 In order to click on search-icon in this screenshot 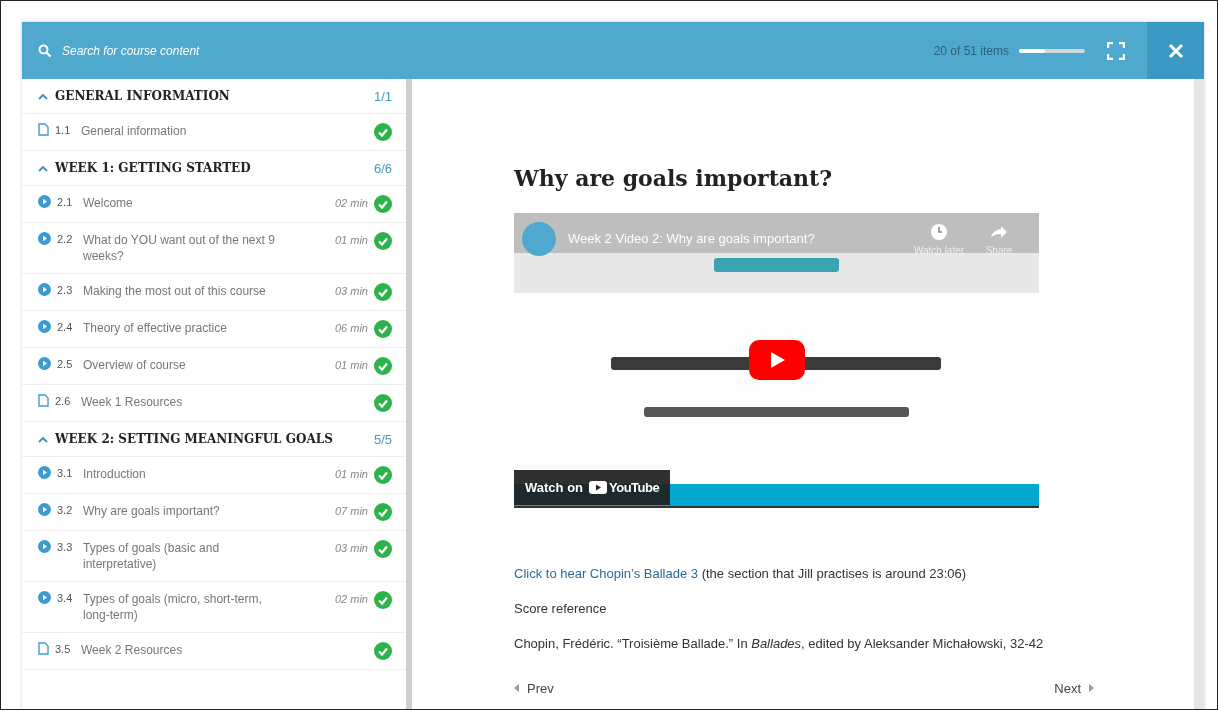, I will do `click(45, 50)`.